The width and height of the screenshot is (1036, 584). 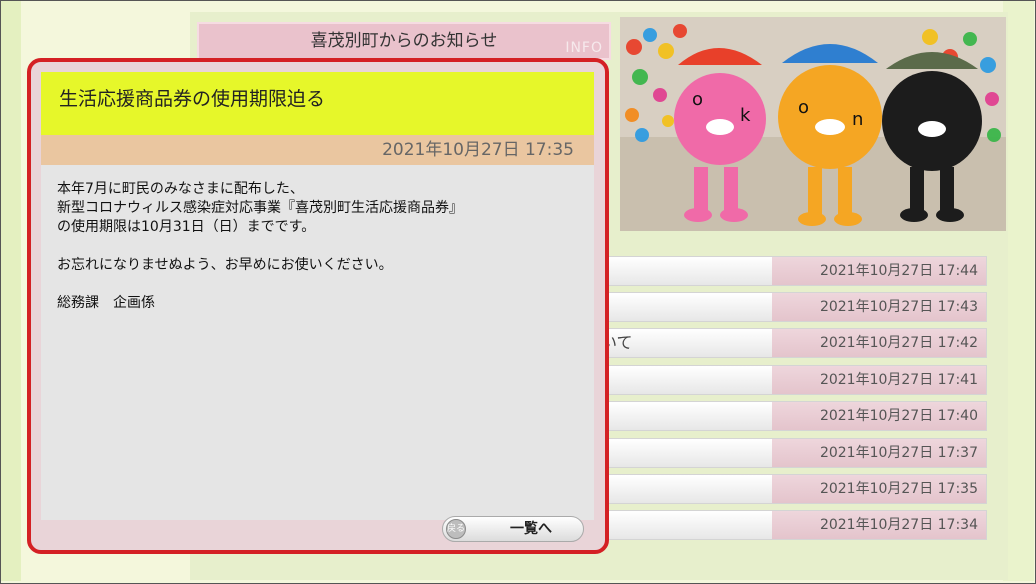 I want to click on news-row: 2021年10月27日 17:34, so click(x=773, y=525).